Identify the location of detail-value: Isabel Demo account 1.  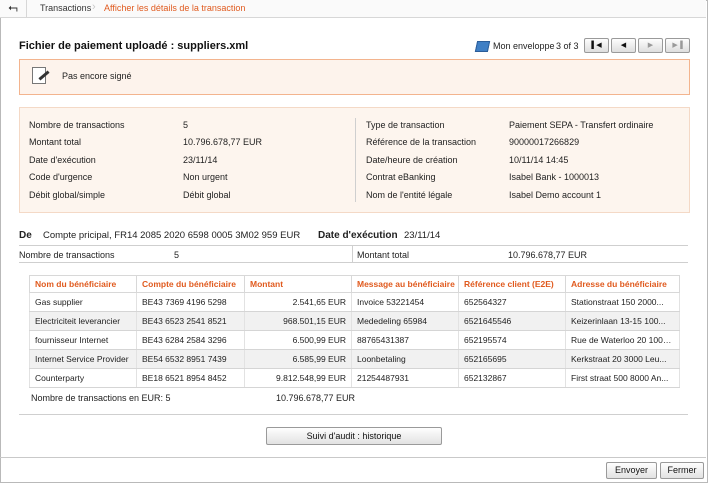
(555, 195).